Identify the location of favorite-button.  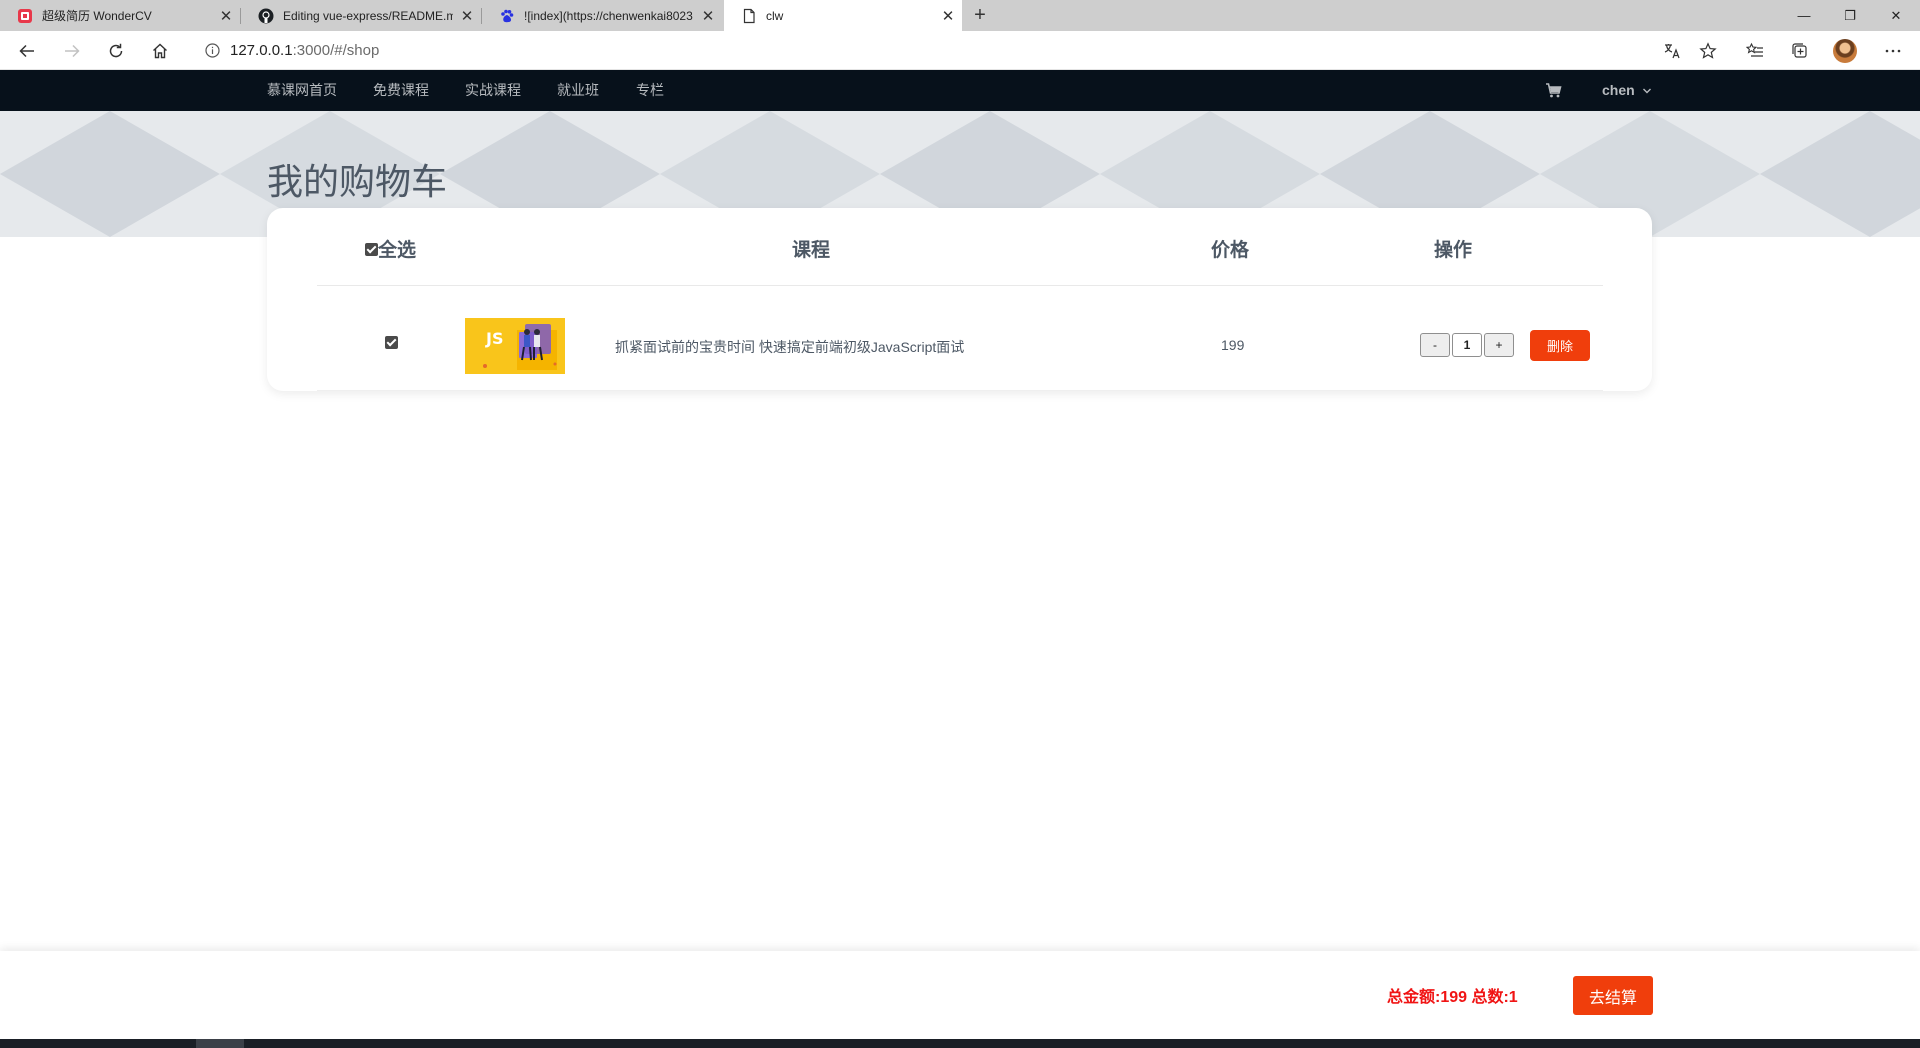
(1708, 50).